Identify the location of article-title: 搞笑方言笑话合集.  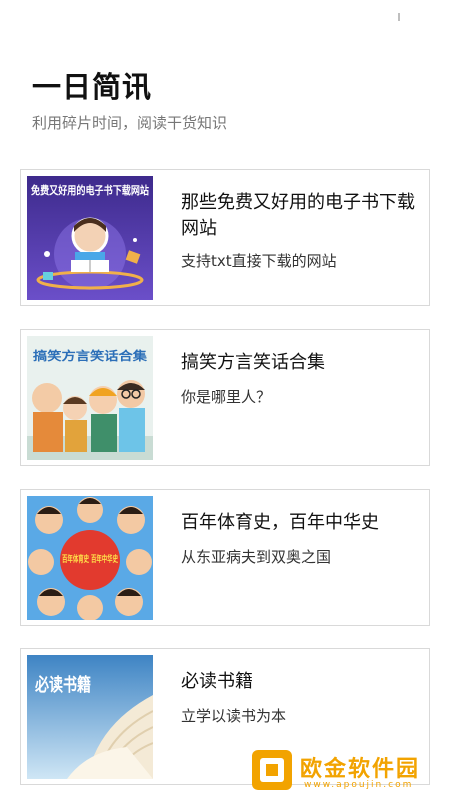
(253, 362).